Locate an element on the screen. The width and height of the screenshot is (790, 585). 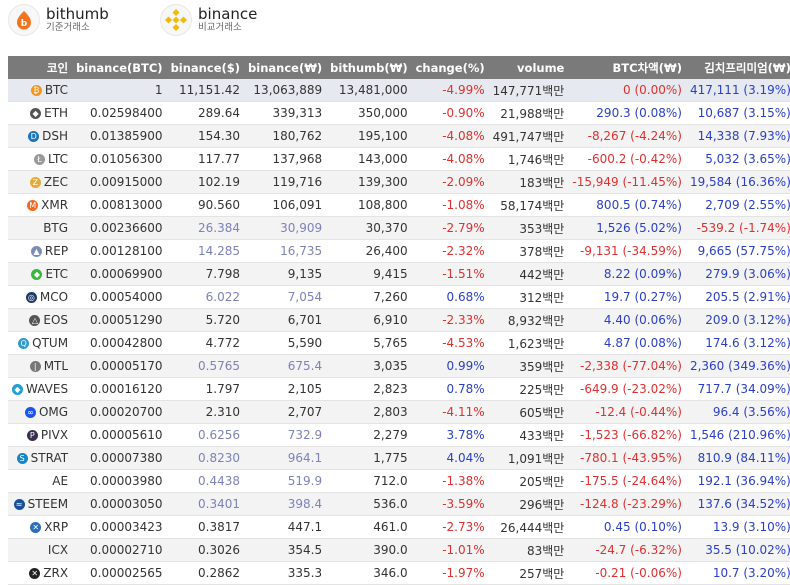
bithumb-krw-cell: 2,279 is located at coordinates (369, 435).